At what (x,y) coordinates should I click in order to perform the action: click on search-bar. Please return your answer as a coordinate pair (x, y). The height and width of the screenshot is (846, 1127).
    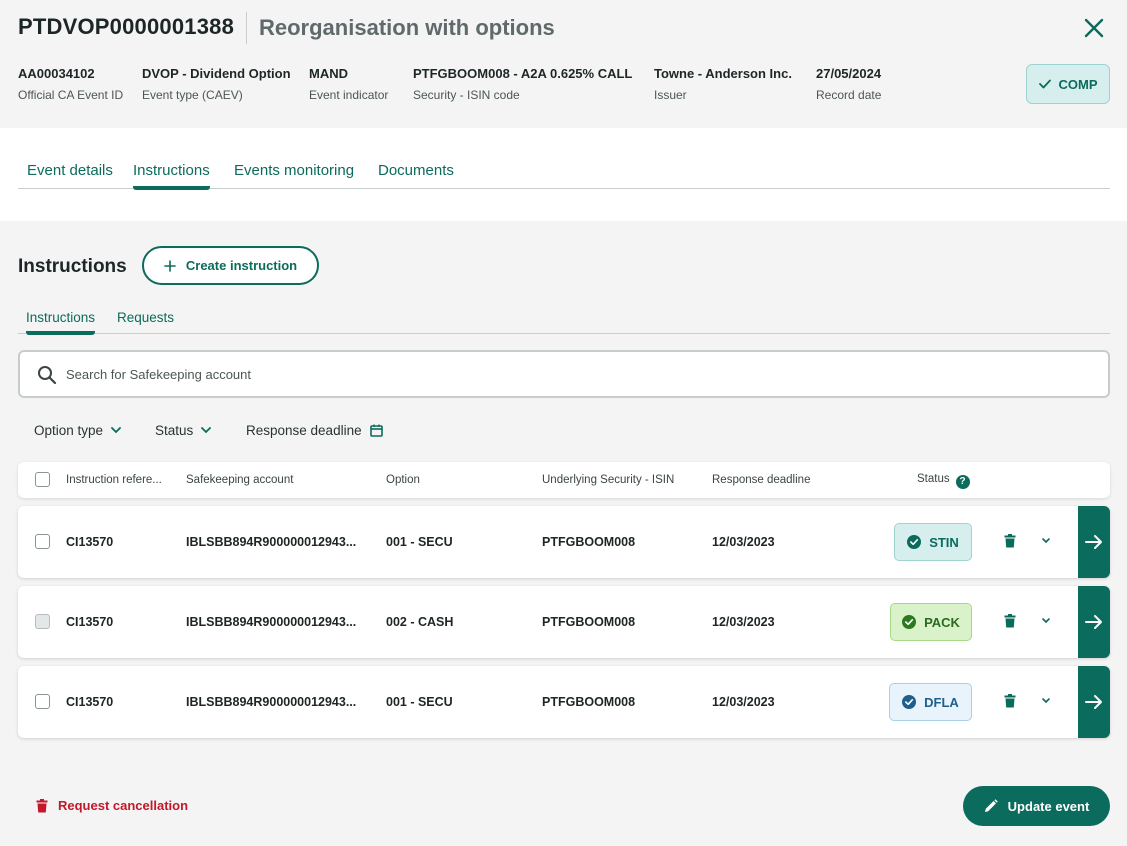
    Looking at the image, I should click on (564, 374).